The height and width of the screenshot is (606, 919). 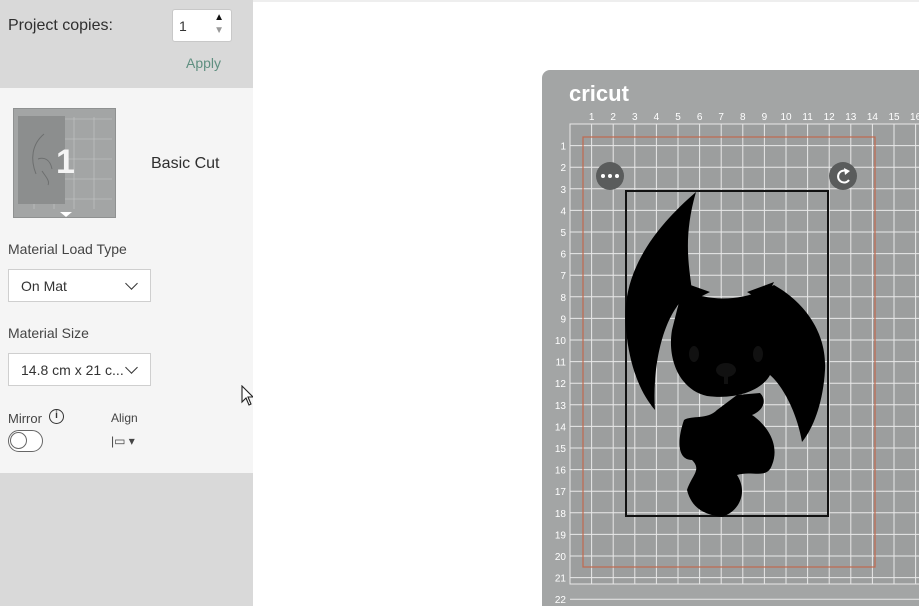 I want to click on info-icon: i, so click(x=56, y=416).